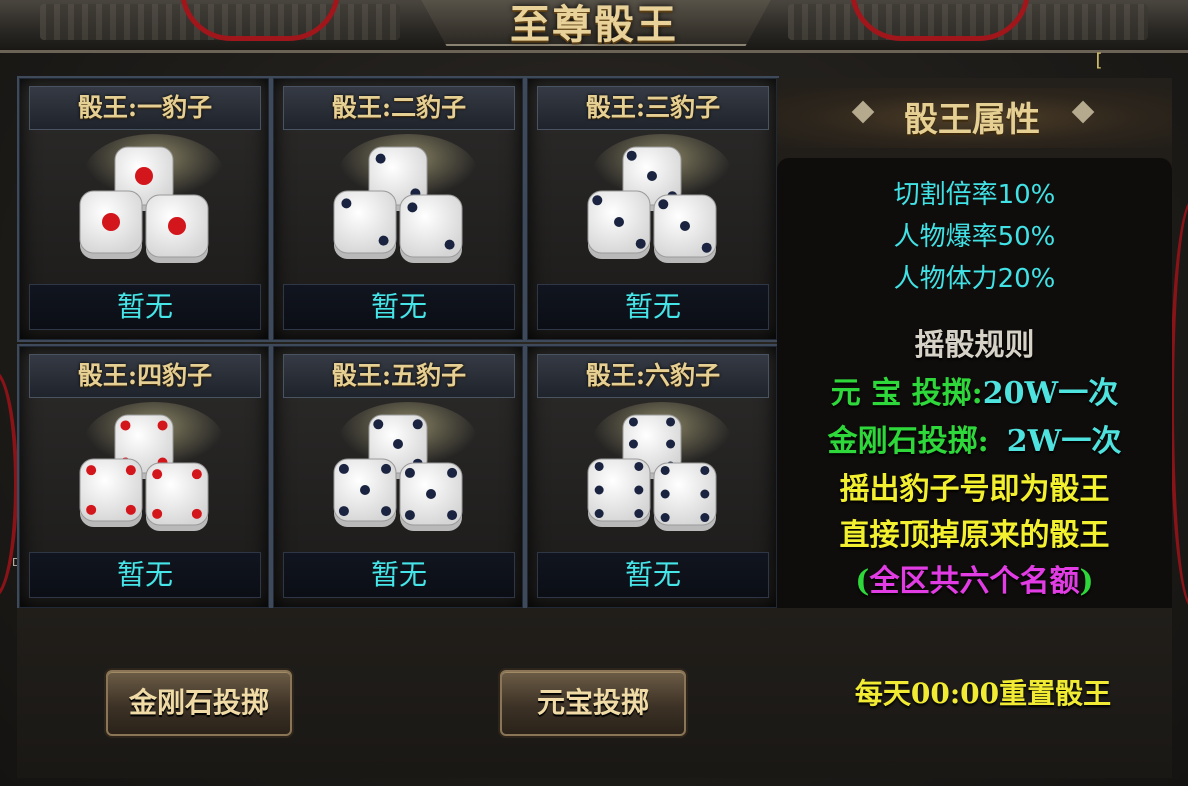  What do you see at coordinates (1086, 581) in the screenshot?
I see `rule-paren: )` at bounding box center [1086, 581].